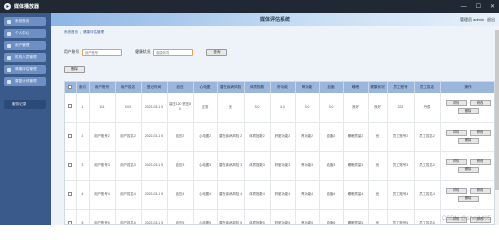  Describe the element at coordinates (83, 216) in the screenshot. I see `table-cell-index: 5` at that location.